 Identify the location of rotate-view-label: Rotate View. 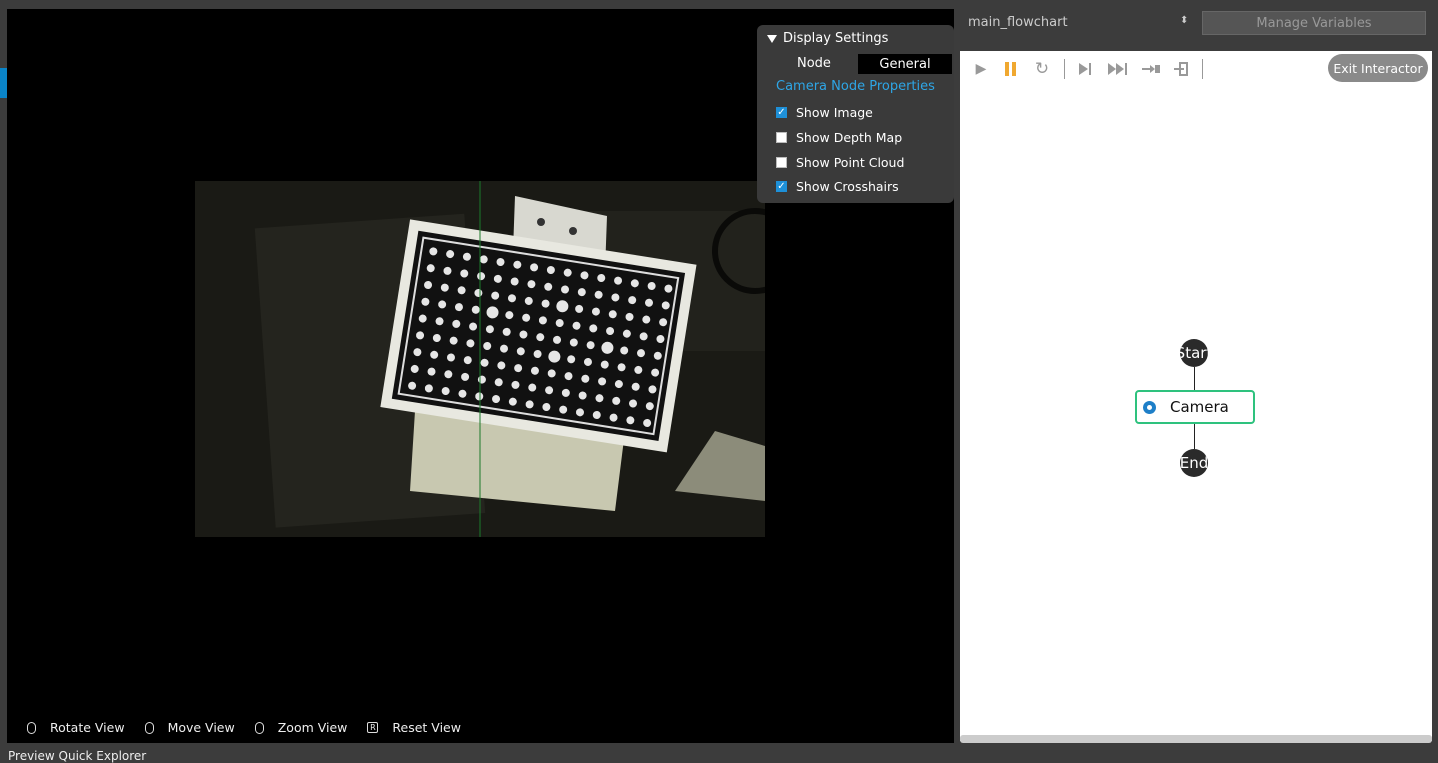
(87, 727).